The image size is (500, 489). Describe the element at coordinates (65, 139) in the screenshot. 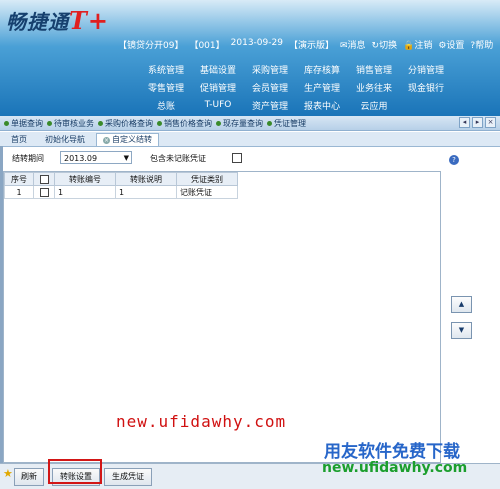

I see `tab-init-nav: 初始化导航` at that location.